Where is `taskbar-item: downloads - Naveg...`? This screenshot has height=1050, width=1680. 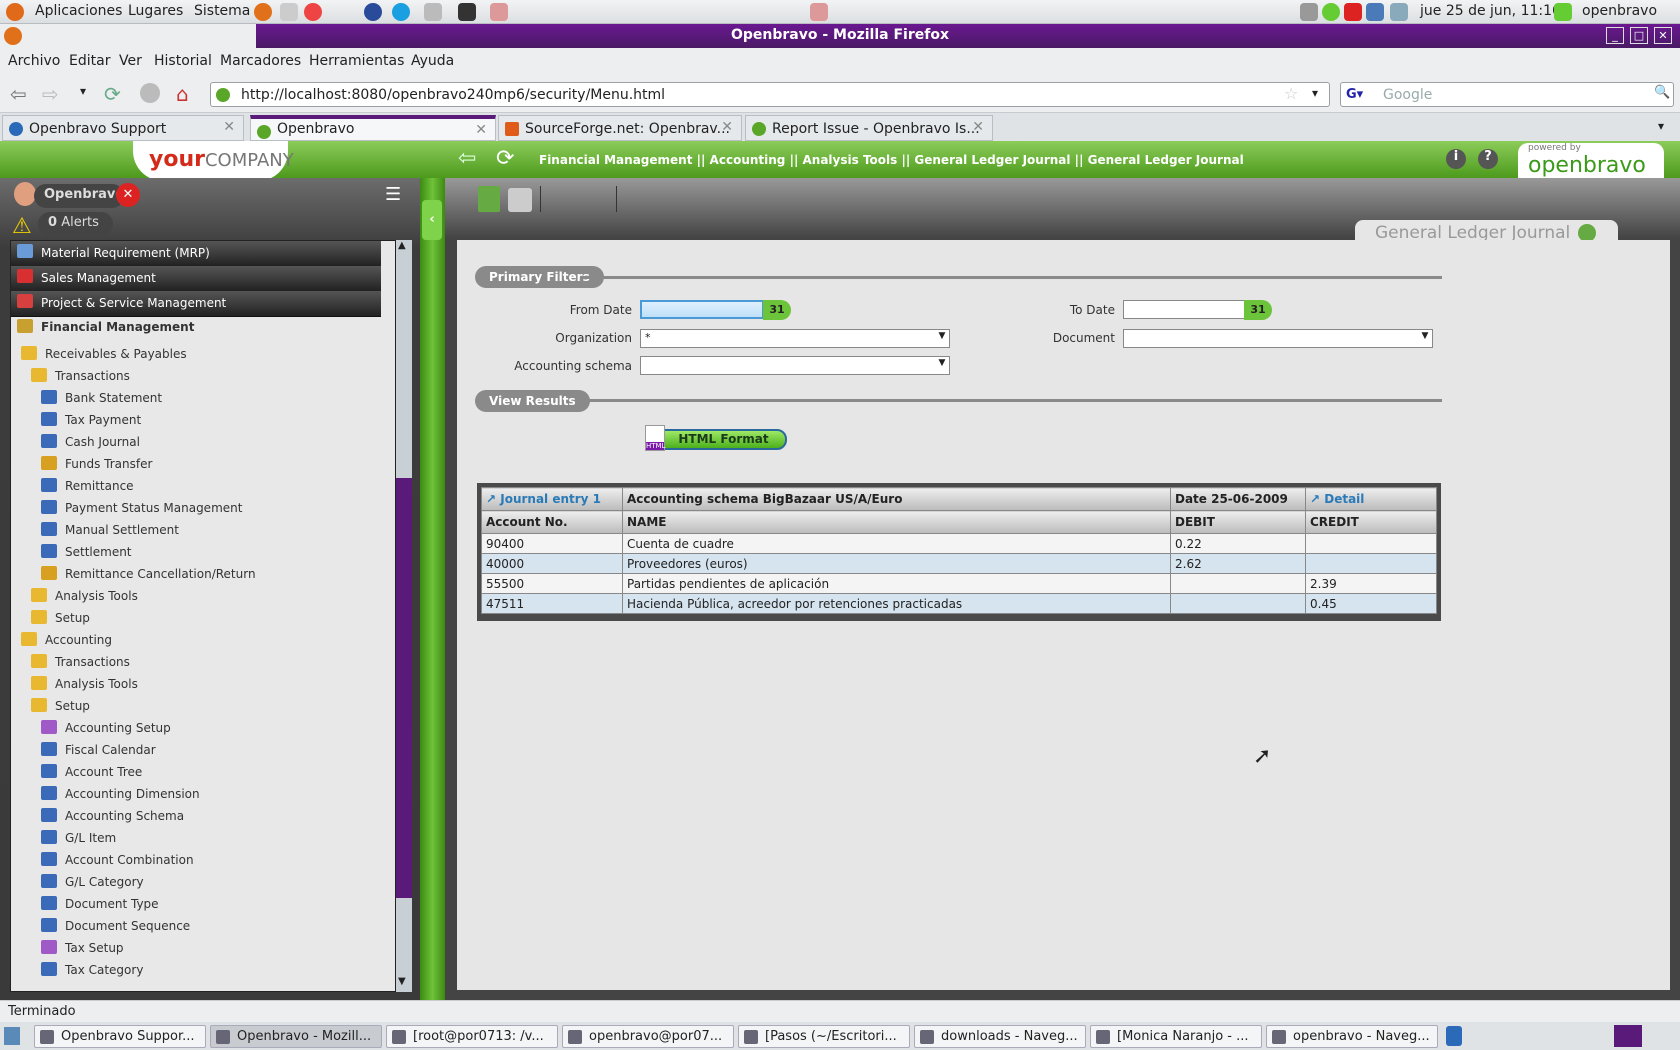 taskbar-item: downloads - Naveg... is located at coordinates (1000, 1036).